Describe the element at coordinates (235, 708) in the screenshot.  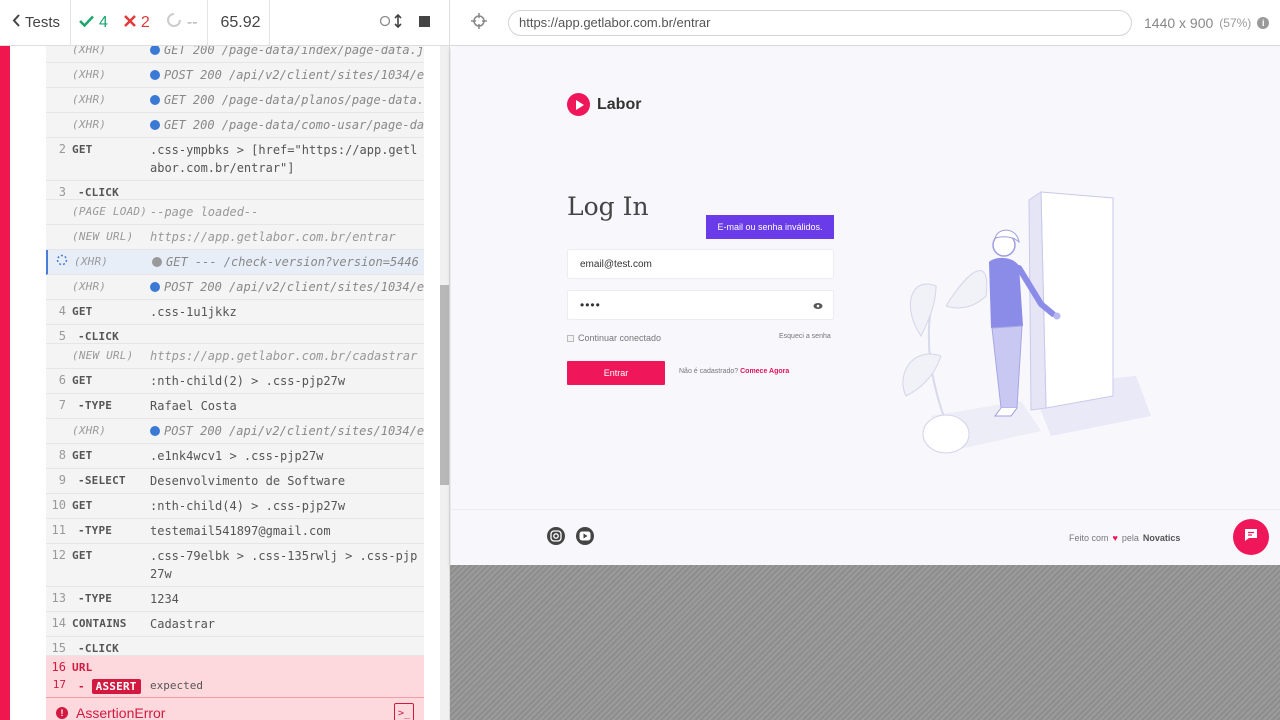
I see `assertion-error-panel: ! AssertionError >_` at that location.